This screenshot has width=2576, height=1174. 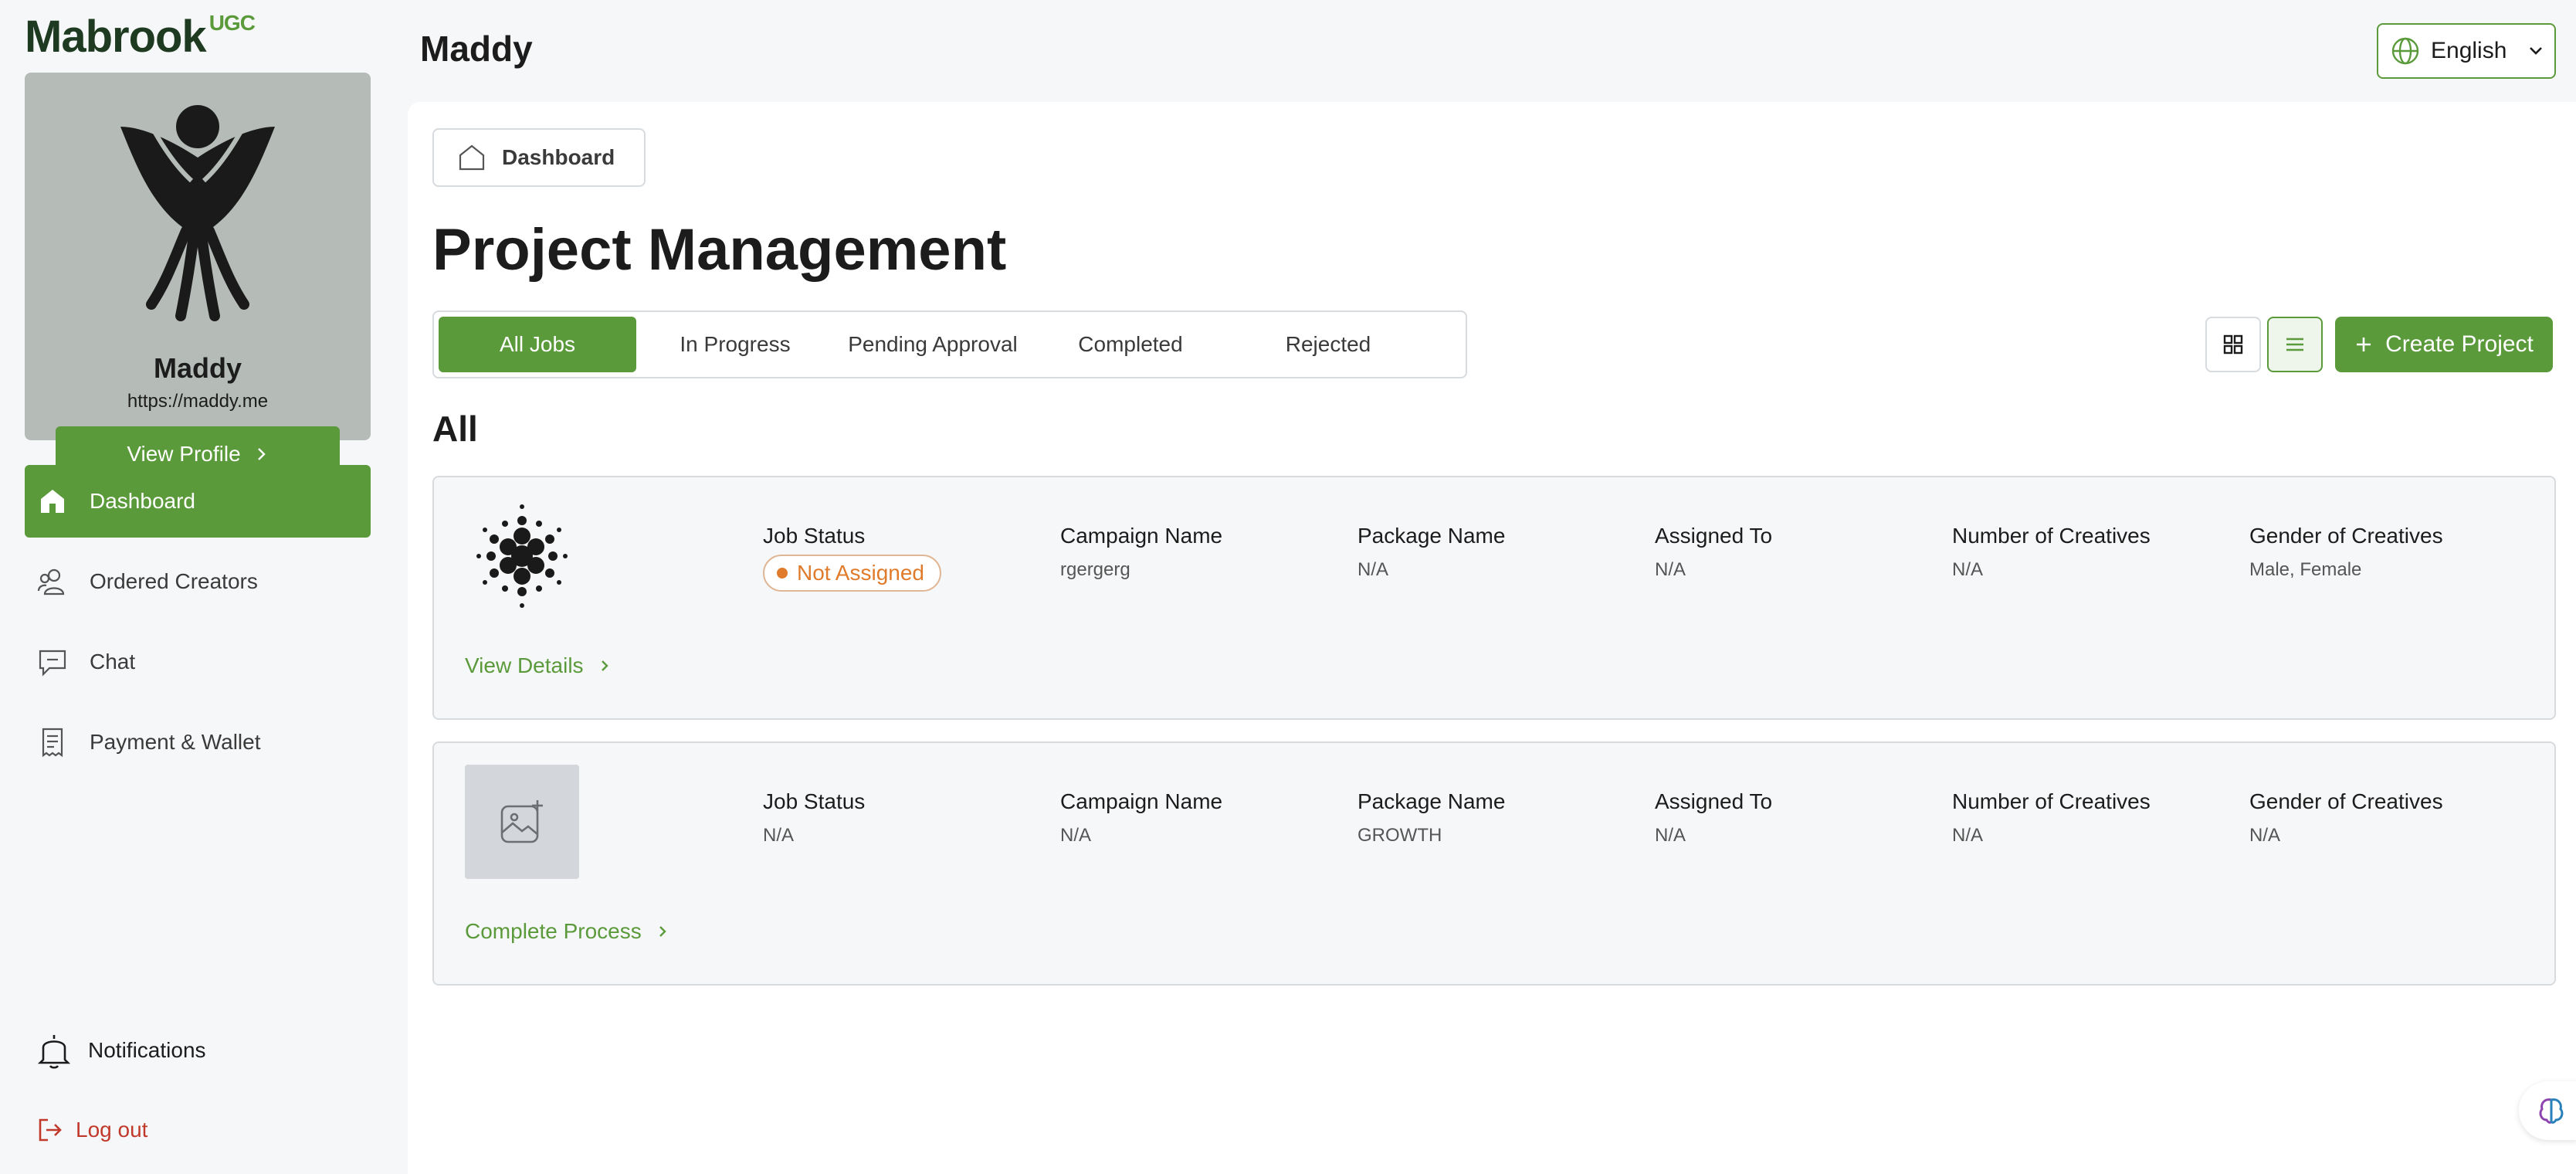 What do you see at coordinates (197, 213) in the screenshot?
I see `profile-avatar` at bounding box center [197, 213].